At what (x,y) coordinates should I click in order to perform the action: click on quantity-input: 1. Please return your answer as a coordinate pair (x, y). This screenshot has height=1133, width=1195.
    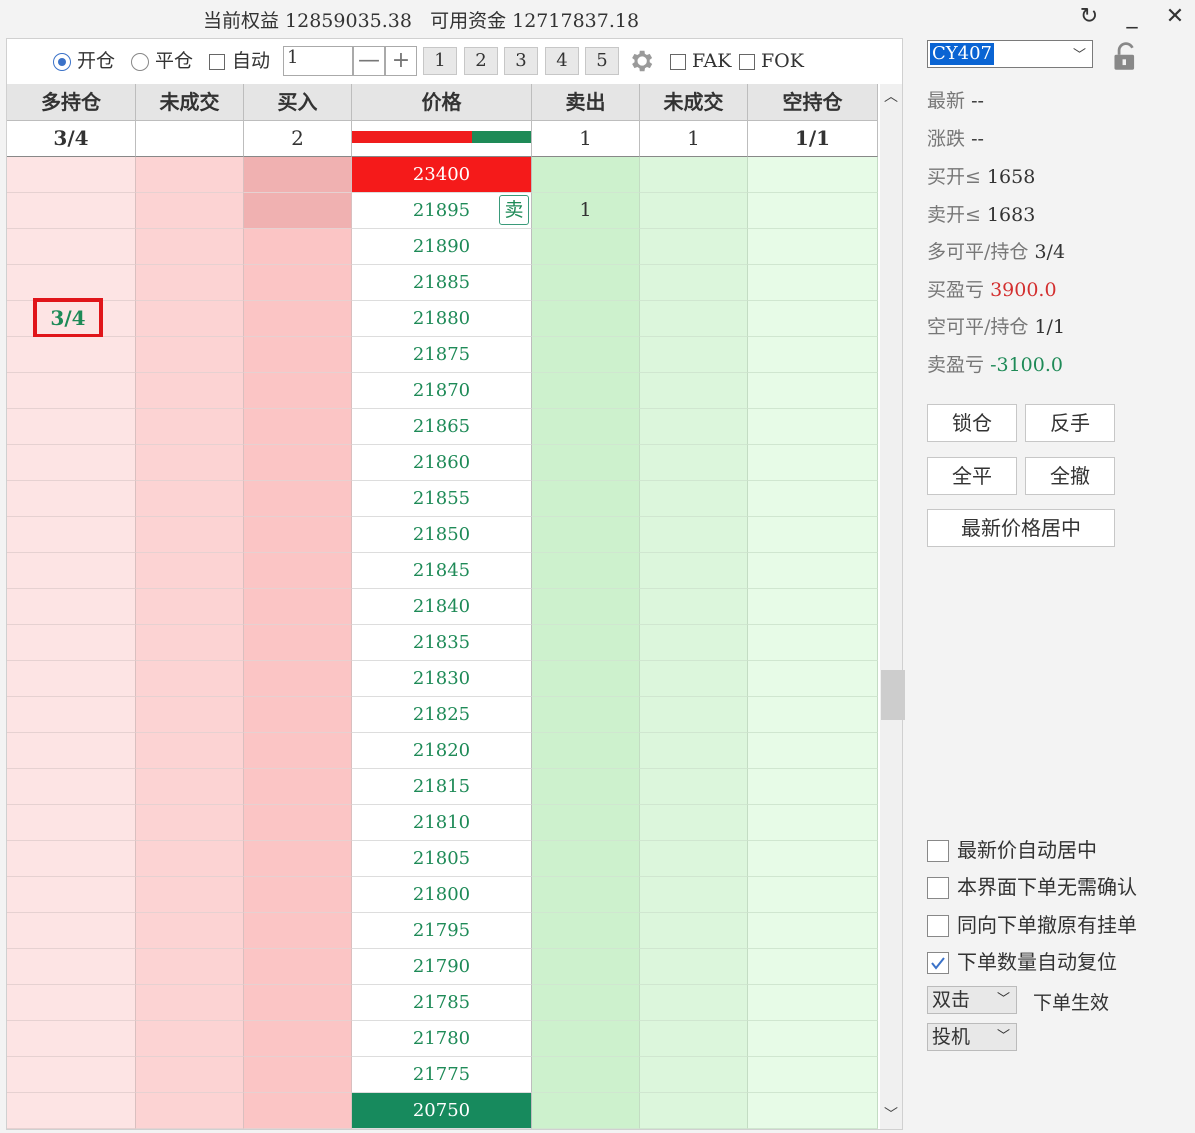
    Looking at the image, I should click on (318, 61).